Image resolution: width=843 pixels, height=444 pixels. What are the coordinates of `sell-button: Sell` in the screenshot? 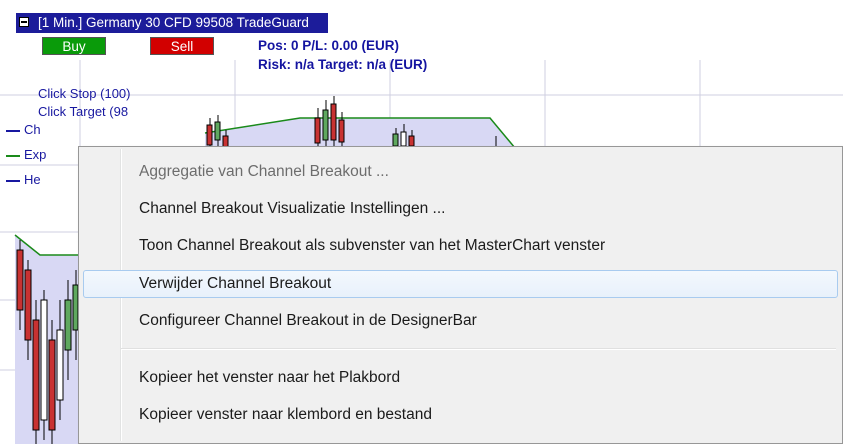 It's located at (182, 46).